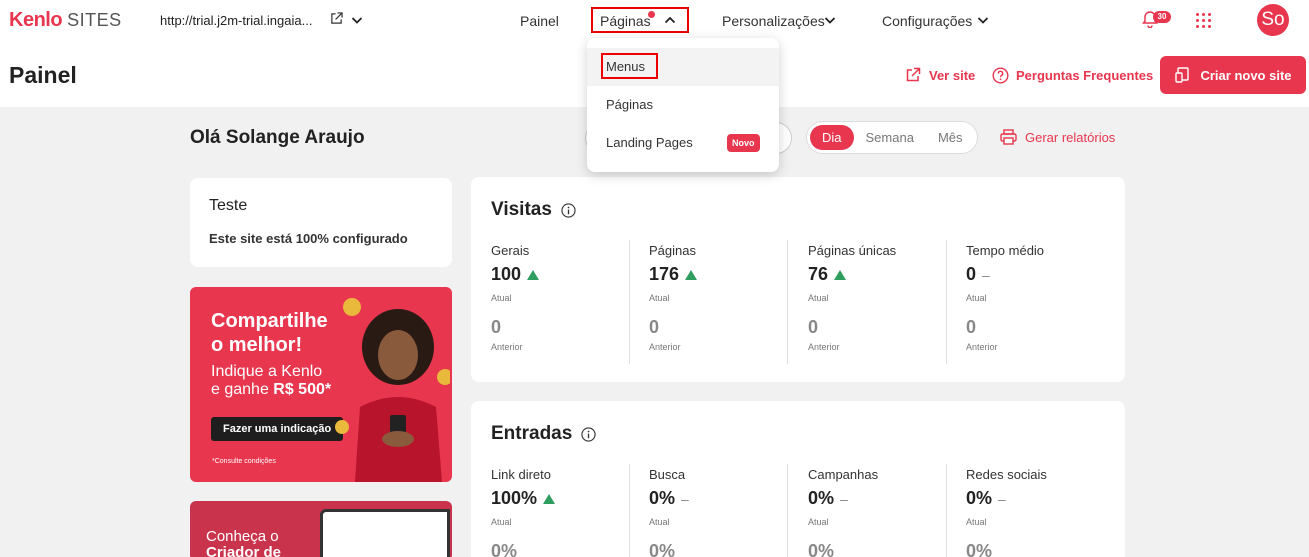 This screenshot has width=1309, height=557. Describe the element at coordinates (321, 222) in the screenshot. I see `site-card: Teste Este site está 100% configurado` at that location.